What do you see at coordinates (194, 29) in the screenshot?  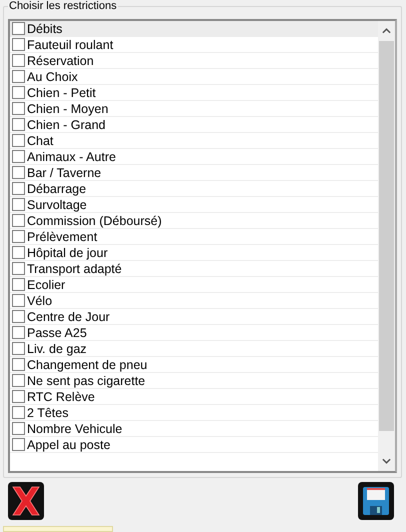 I see `restriction-item: Débits` at bounding box center [194, 29].